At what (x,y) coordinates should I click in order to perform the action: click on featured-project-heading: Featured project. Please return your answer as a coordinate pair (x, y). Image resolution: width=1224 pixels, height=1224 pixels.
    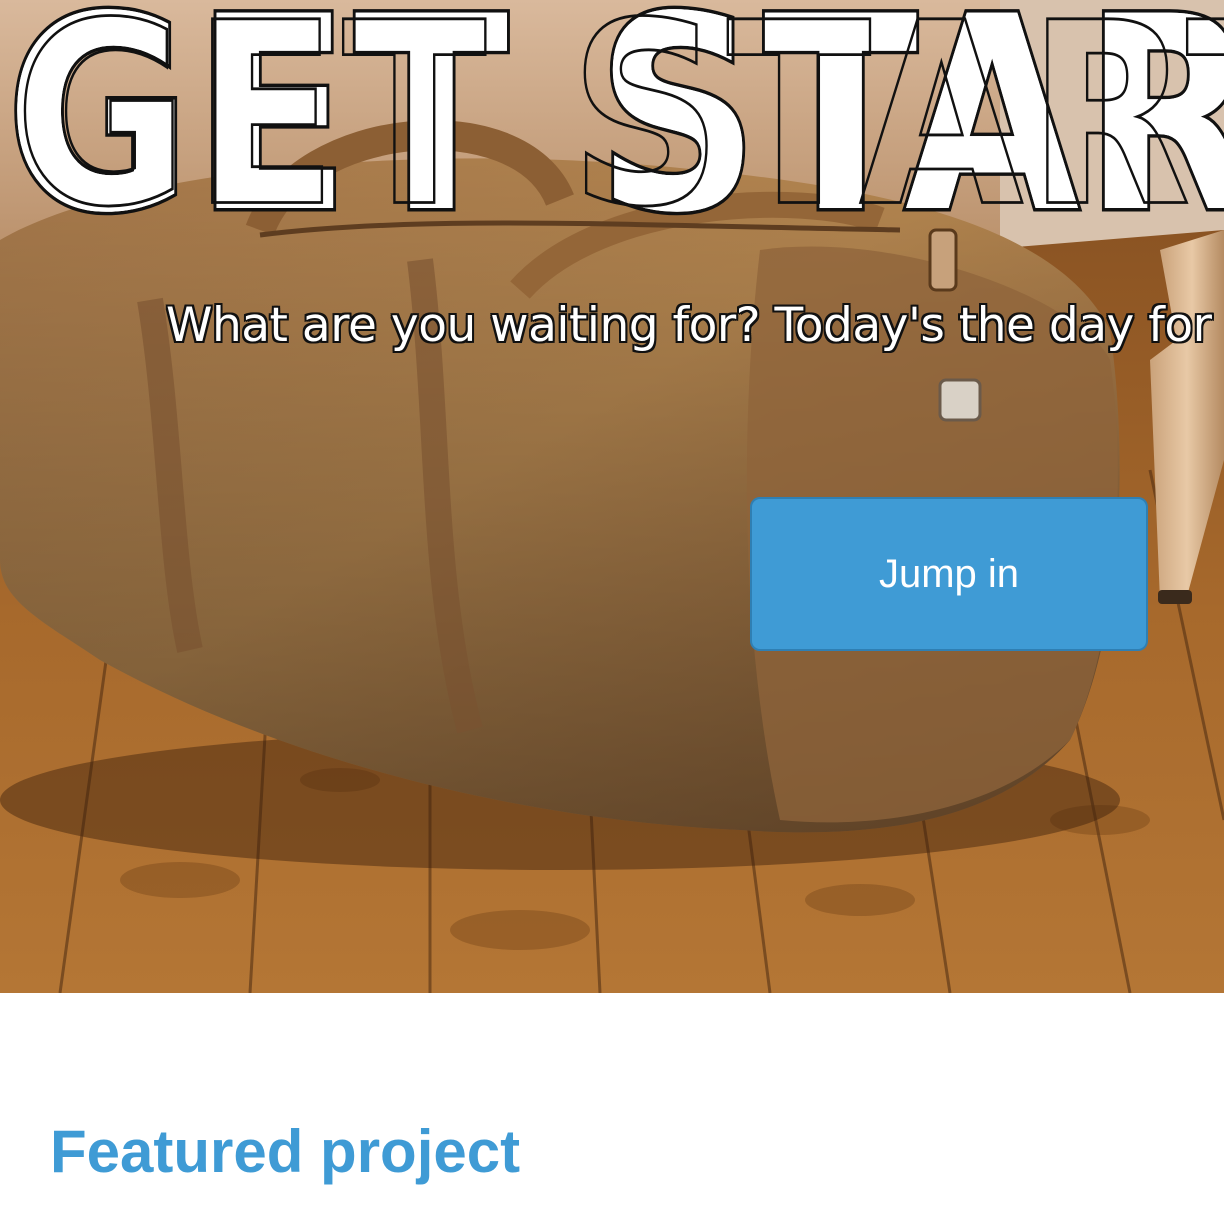
    Looking at the image, I should click on (285, 1151).